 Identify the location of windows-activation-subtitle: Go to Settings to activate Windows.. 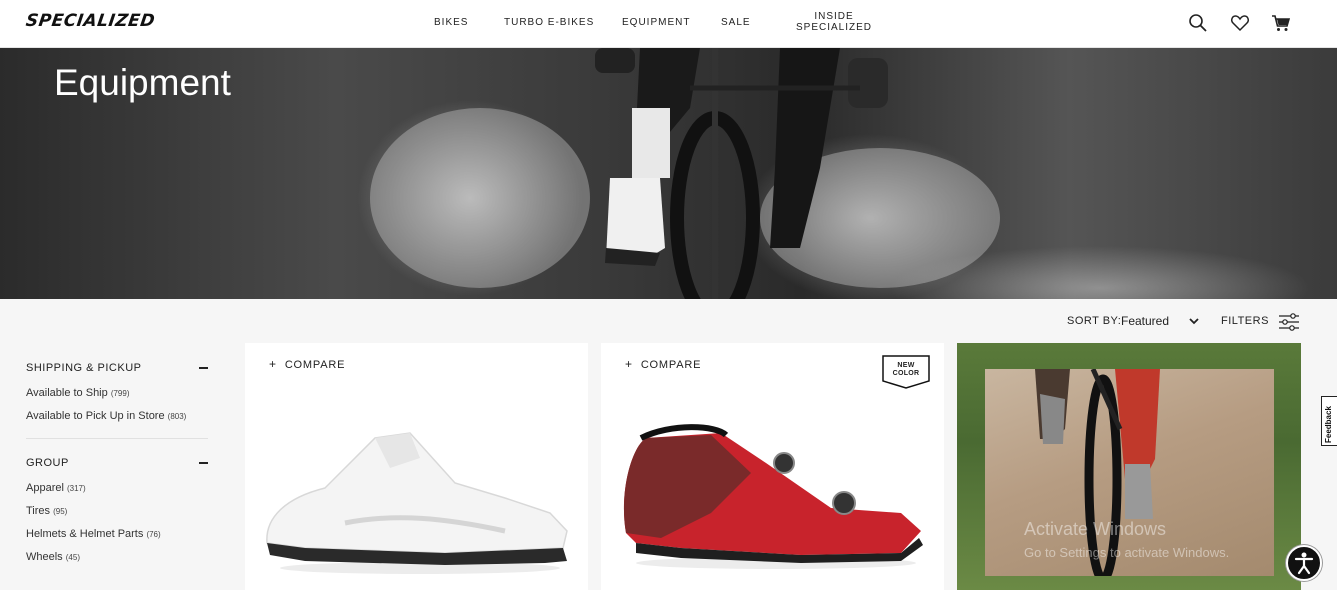
(1127, 552).